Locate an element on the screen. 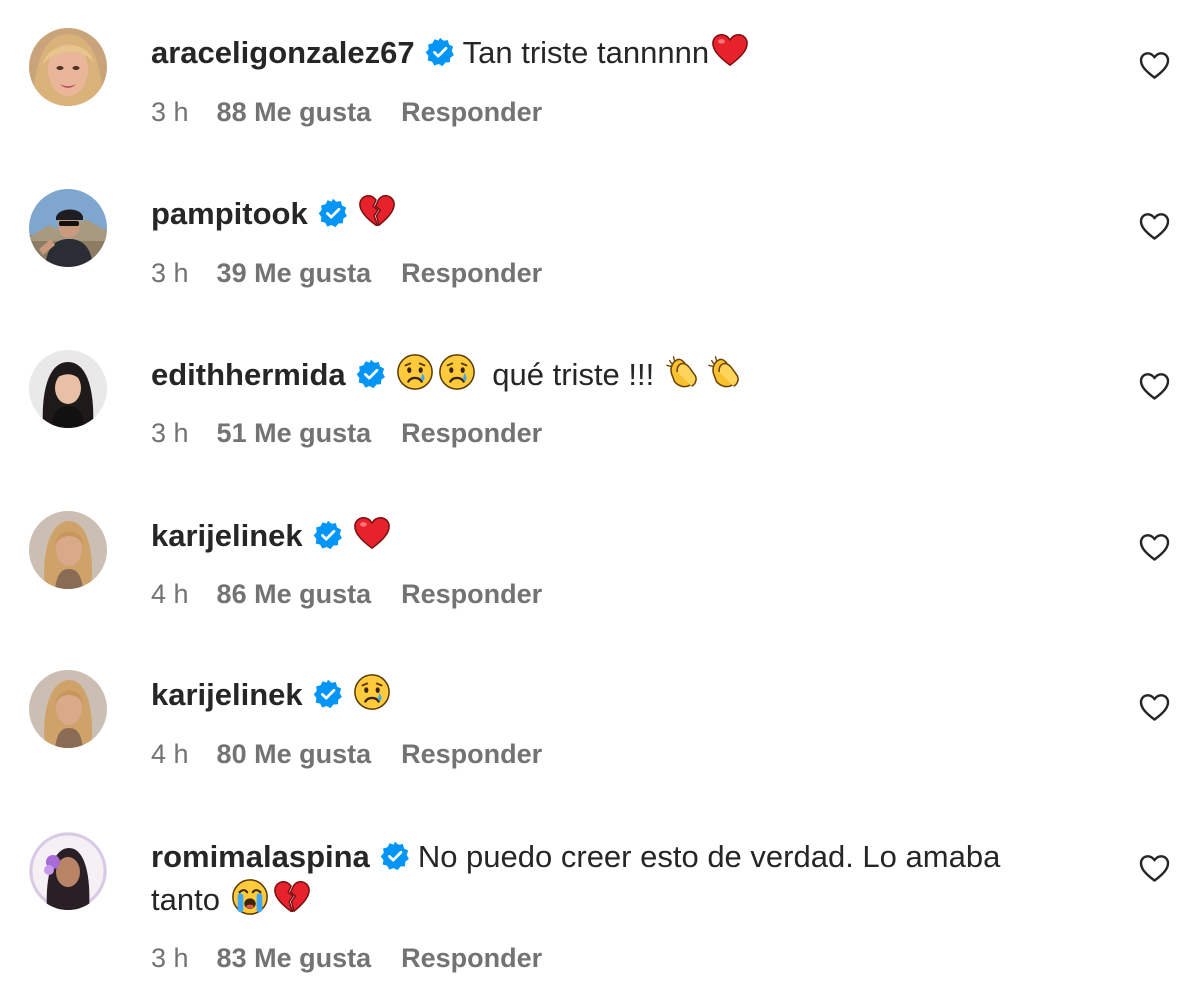 This screenshot has height=996, width=1200. likes-count-button: 88 Me gusta is located at coordinates (294, 112).